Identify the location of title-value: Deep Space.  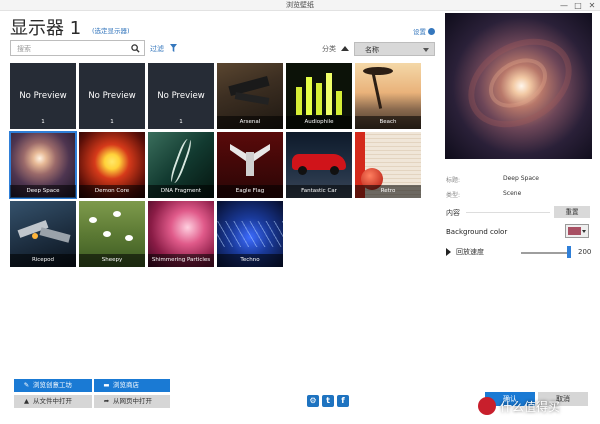
(521, 178).